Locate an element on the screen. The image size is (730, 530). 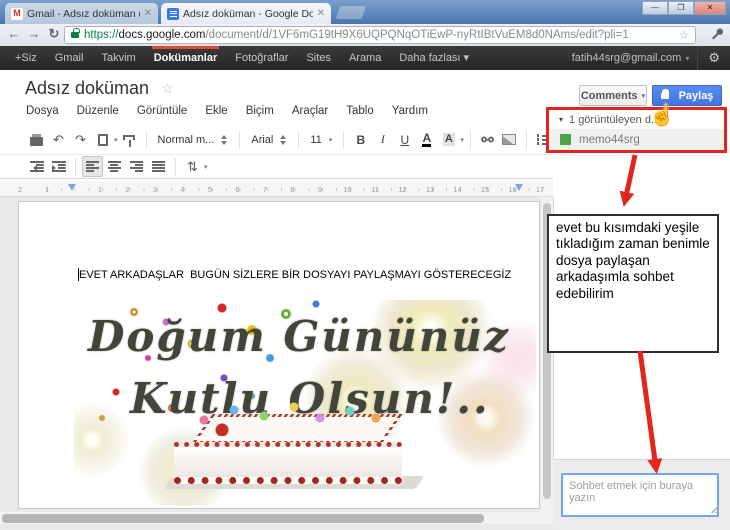
menu-item: Dosya is located at coordinates (42, 111).